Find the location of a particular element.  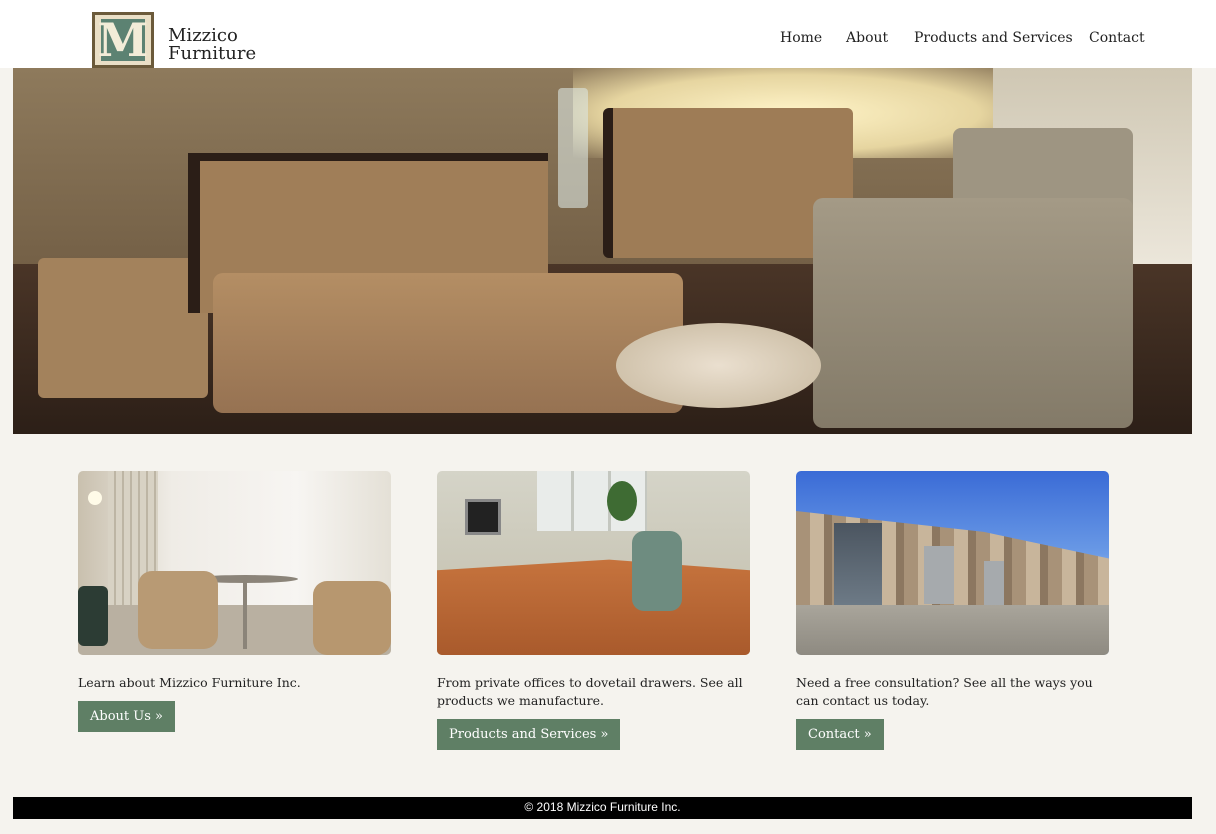

site-footer: © 2018 Mizzico Furniture Inc. is located at coordinates (602, 808).